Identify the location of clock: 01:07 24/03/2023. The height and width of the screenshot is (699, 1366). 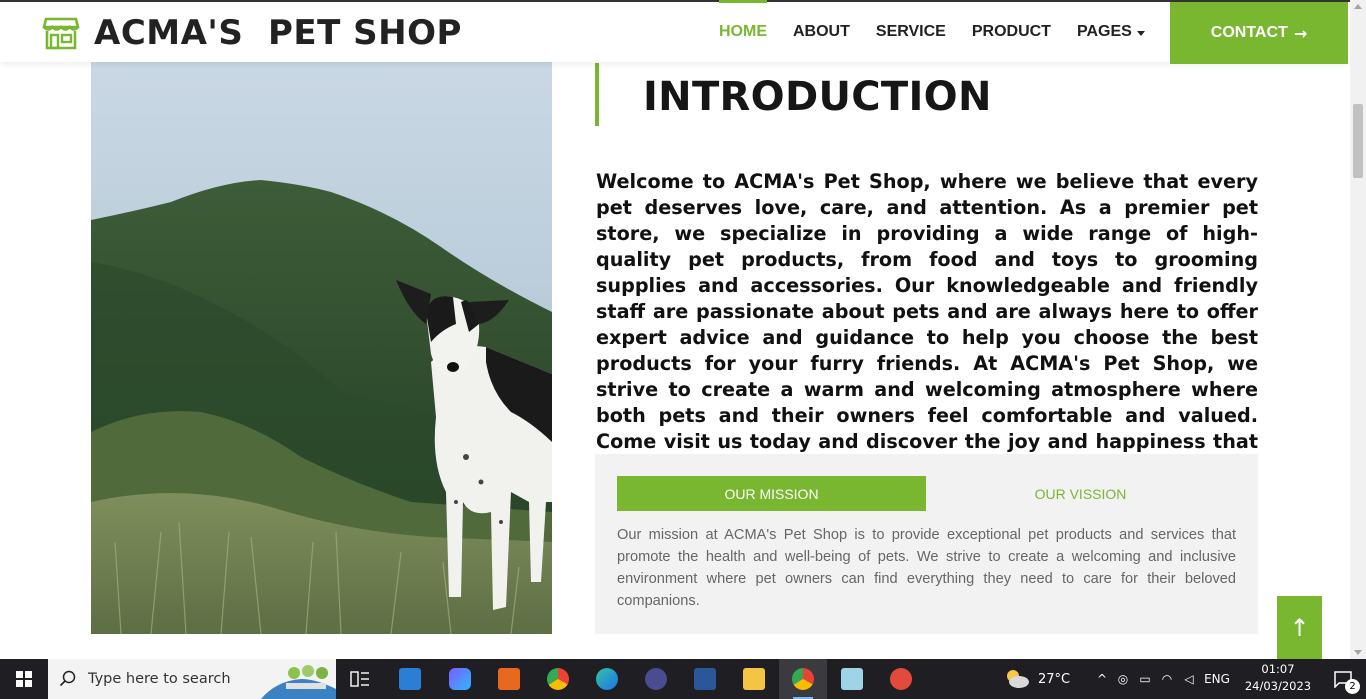
(1278, 678).